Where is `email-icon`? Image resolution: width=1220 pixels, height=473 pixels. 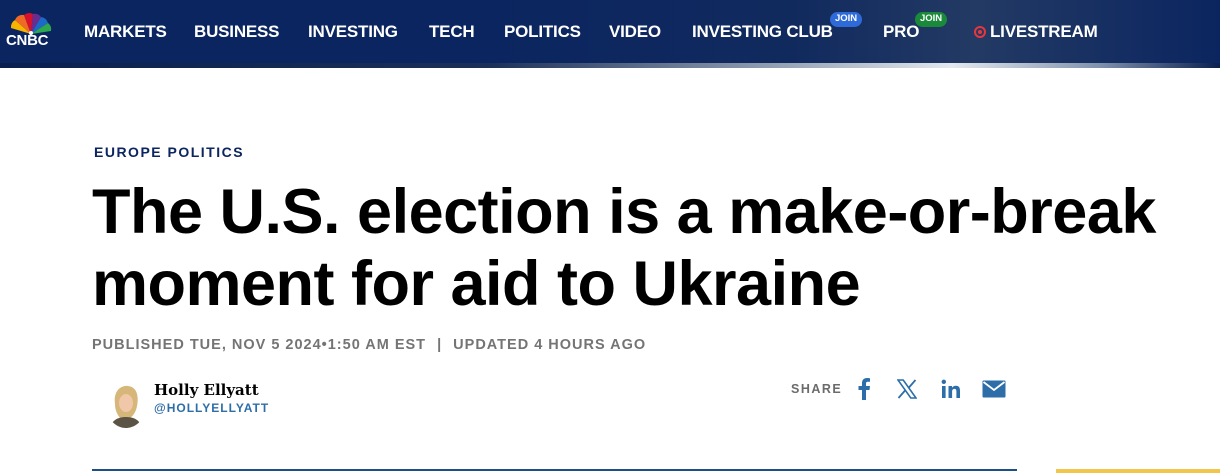 email-icon is located at coordinates (994, 389).